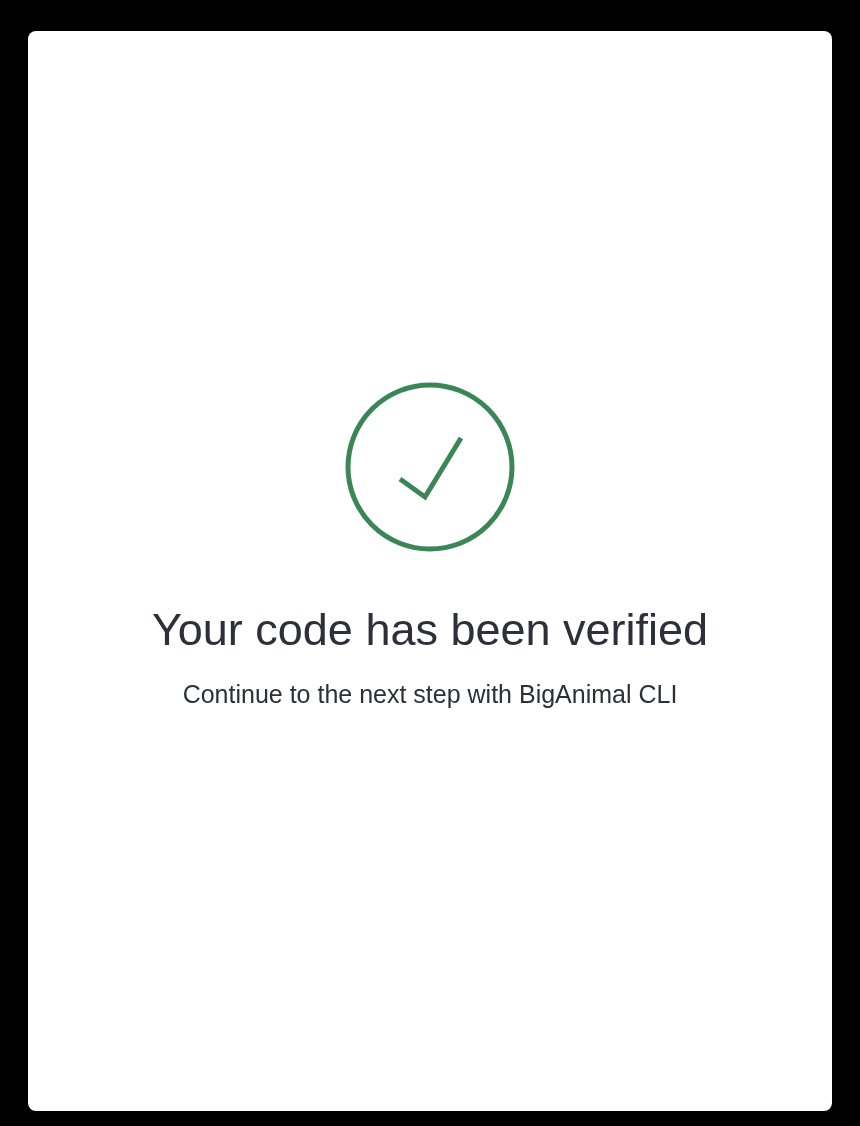  What do you see at coordinates (430, 467) in the screenshot?
I see `check-circle-icon` at bounding box center [430, 467].